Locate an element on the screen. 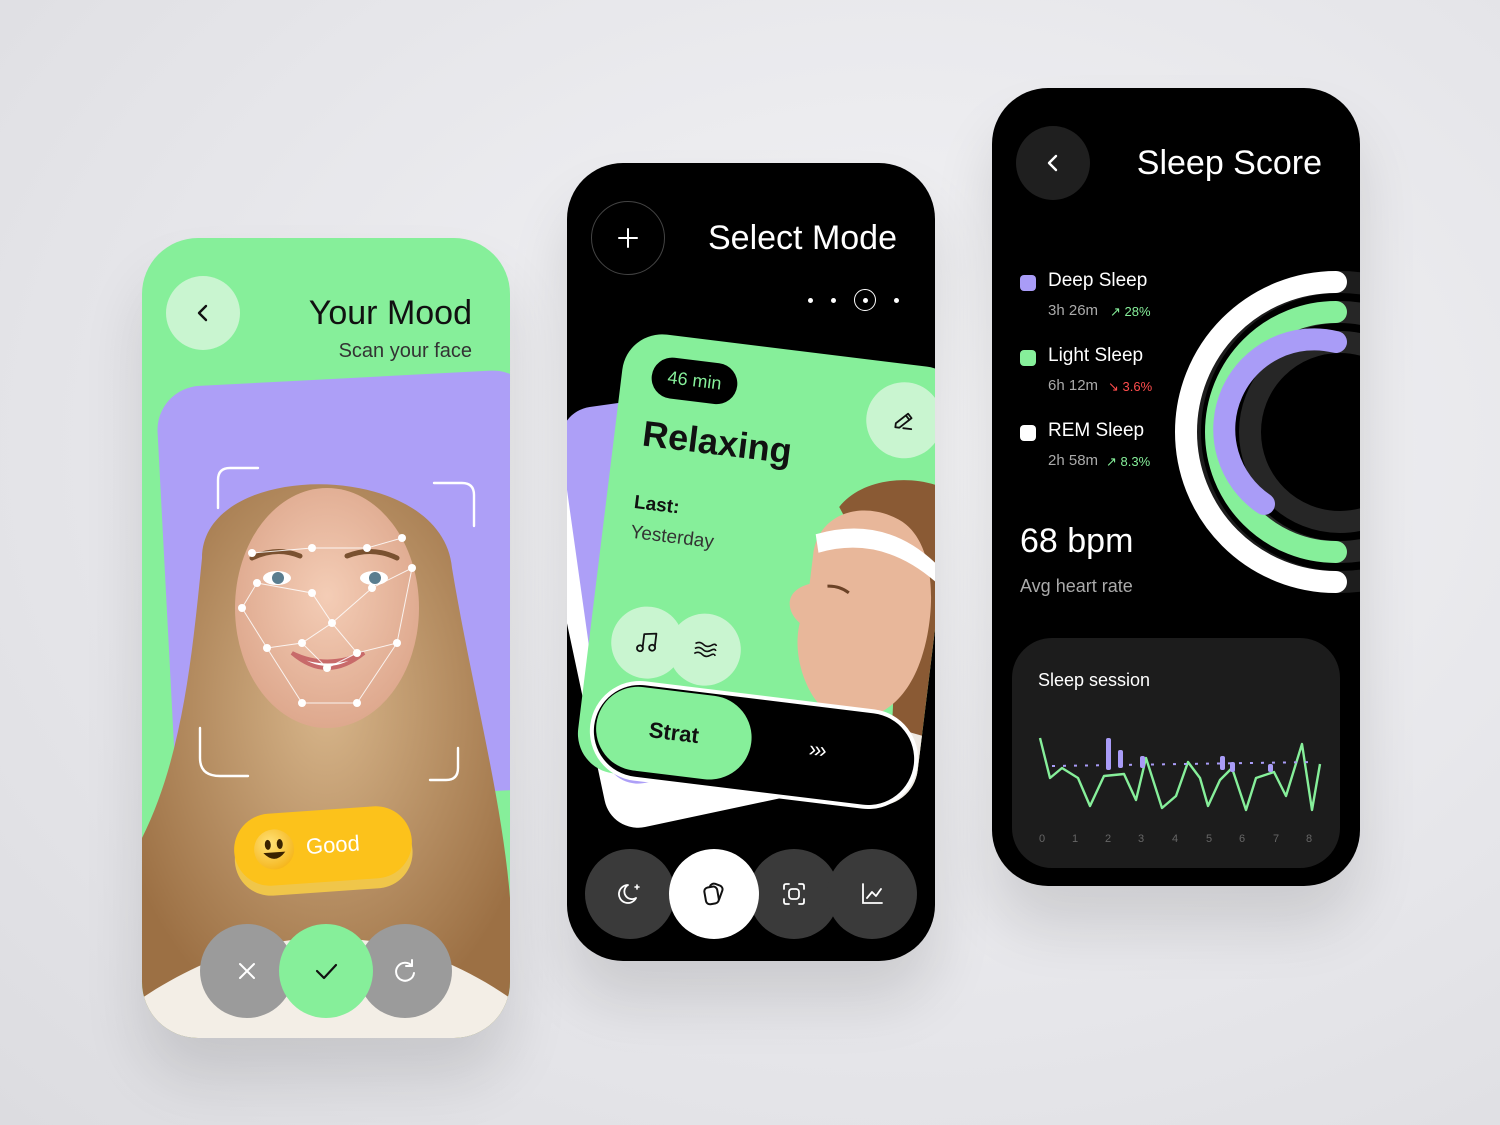  check-icon is located at coordinates (326, 971).